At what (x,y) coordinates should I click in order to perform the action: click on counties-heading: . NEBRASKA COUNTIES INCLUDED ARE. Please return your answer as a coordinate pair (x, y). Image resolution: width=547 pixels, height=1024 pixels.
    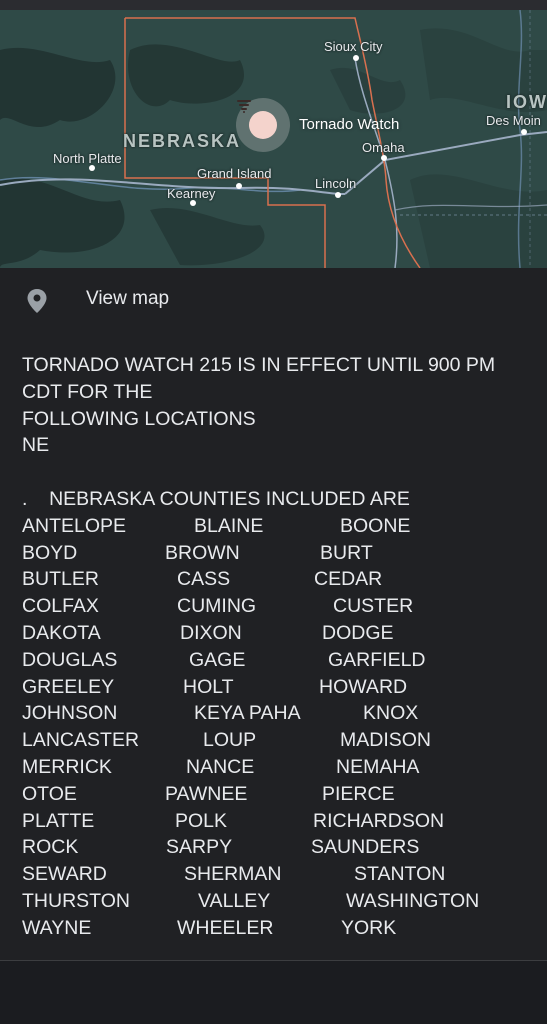
    Looking at the image, I should click on (216, 498).